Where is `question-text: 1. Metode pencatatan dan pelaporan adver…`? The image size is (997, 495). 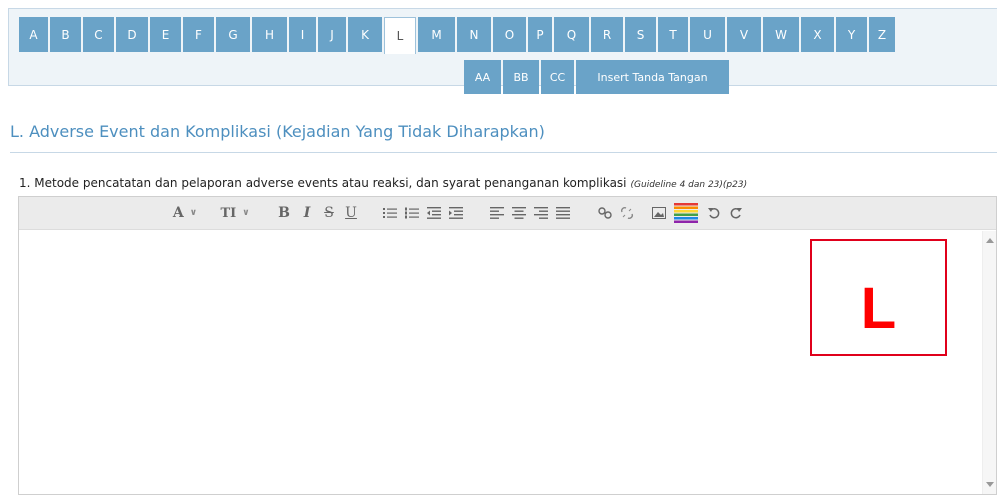 question-text: 1. Metode pencatatan dan pelaporan adver… is located at coordinates (323, 183).